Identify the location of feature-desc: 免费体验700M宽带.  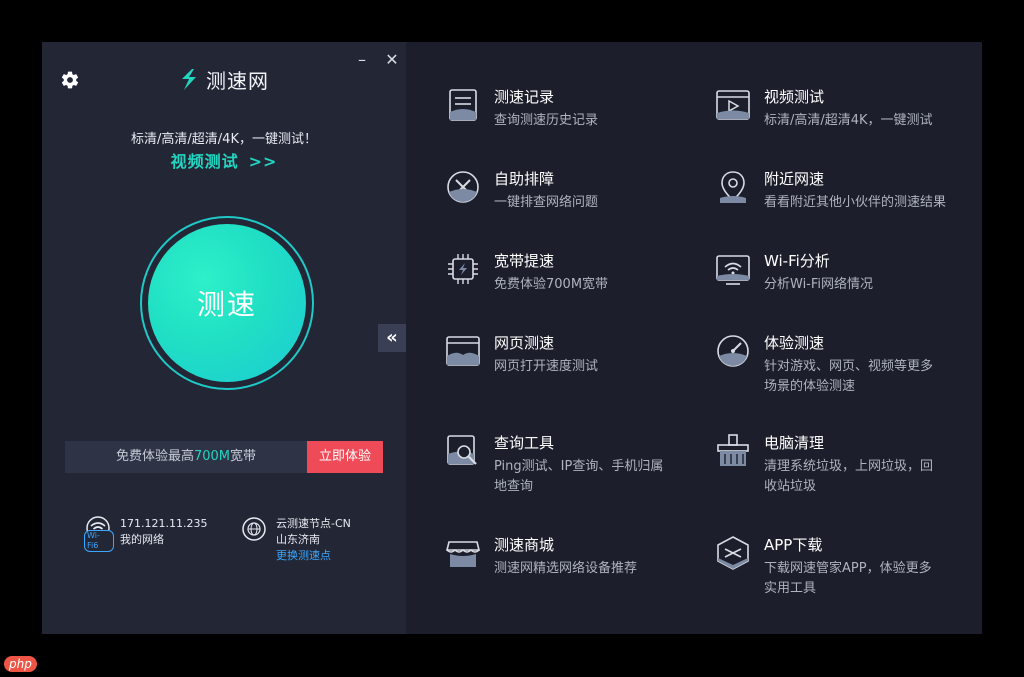
(551, 284).